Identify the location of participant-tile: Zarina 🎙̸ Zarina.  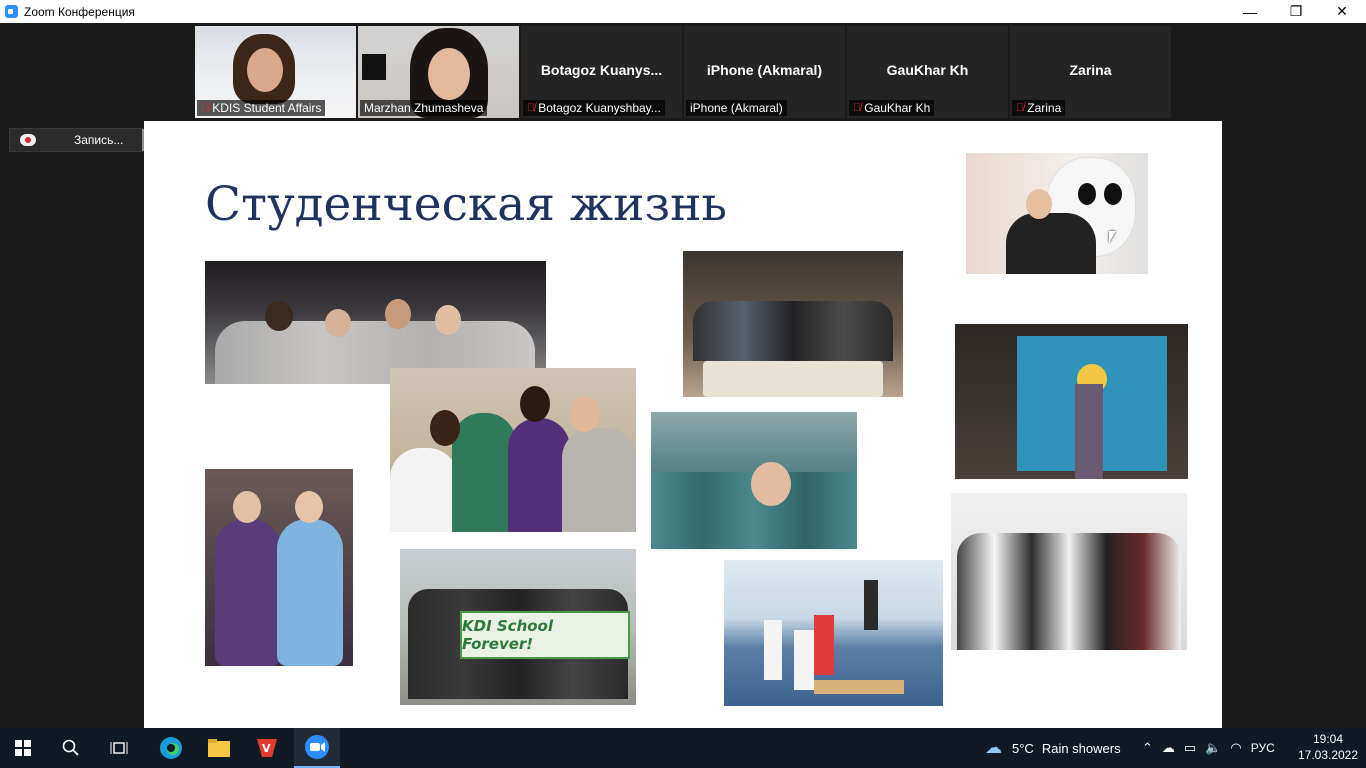
(1090, 72).